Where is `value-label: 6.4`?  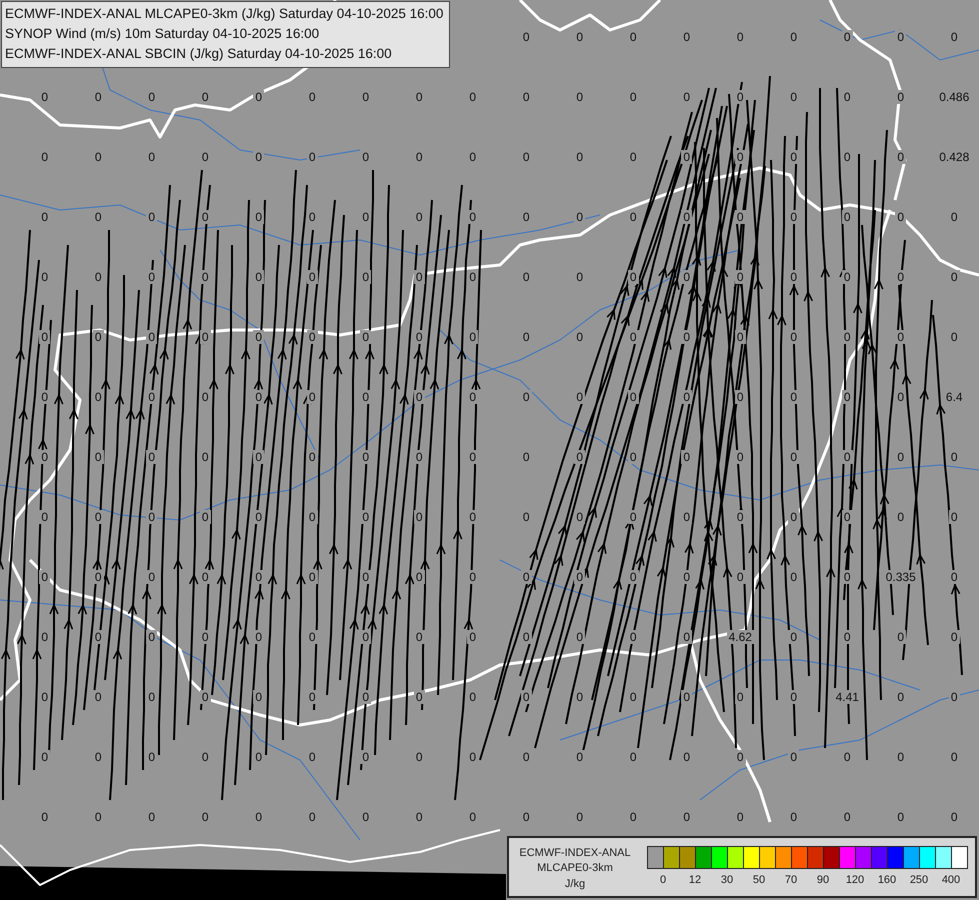 value-label: 6.4 is located at coordinates (954, 397).